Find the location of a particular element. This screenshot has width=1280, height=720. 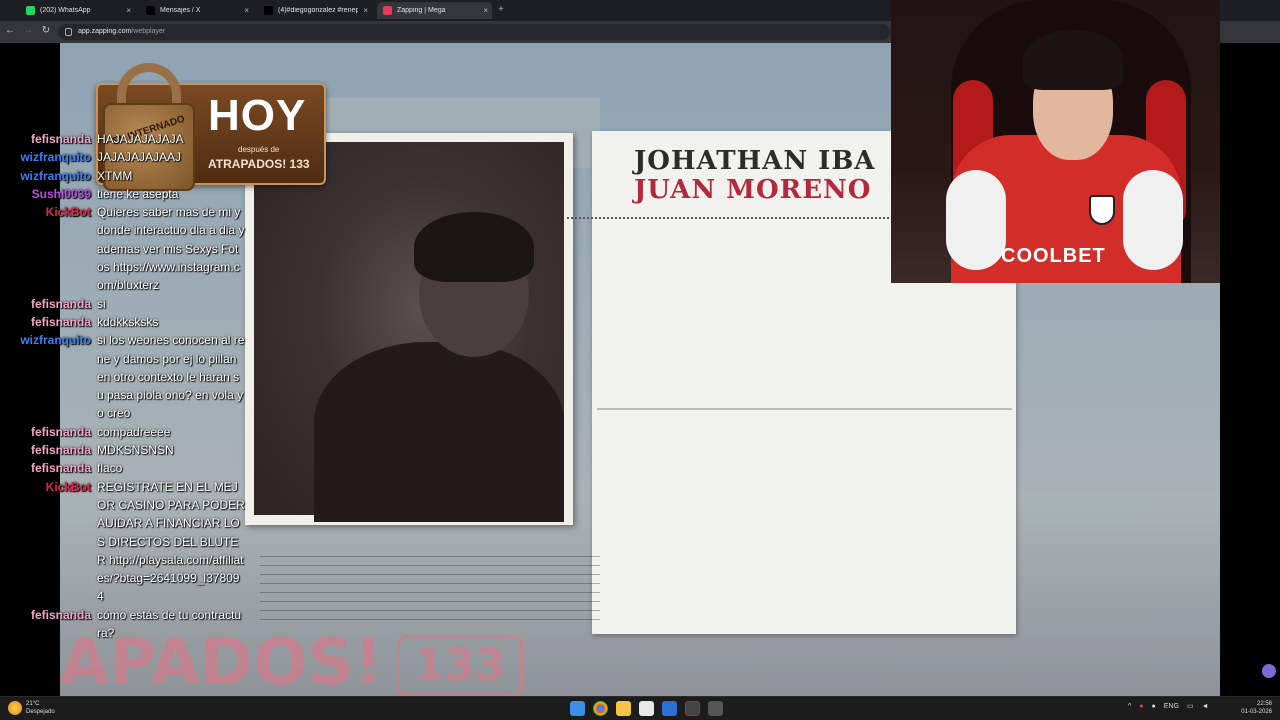

weather-temp: 21°C is located at coordinates (33, 704).